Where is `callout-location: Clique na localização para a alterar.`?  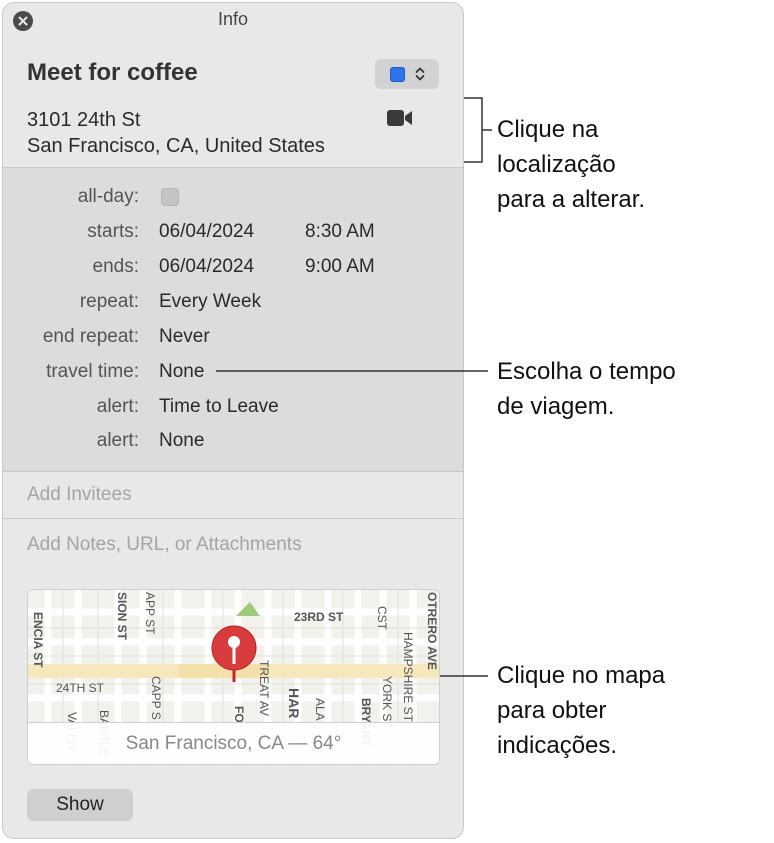
callout-location: Clique na localização para a alterar. is located at coordinates (571, 164).